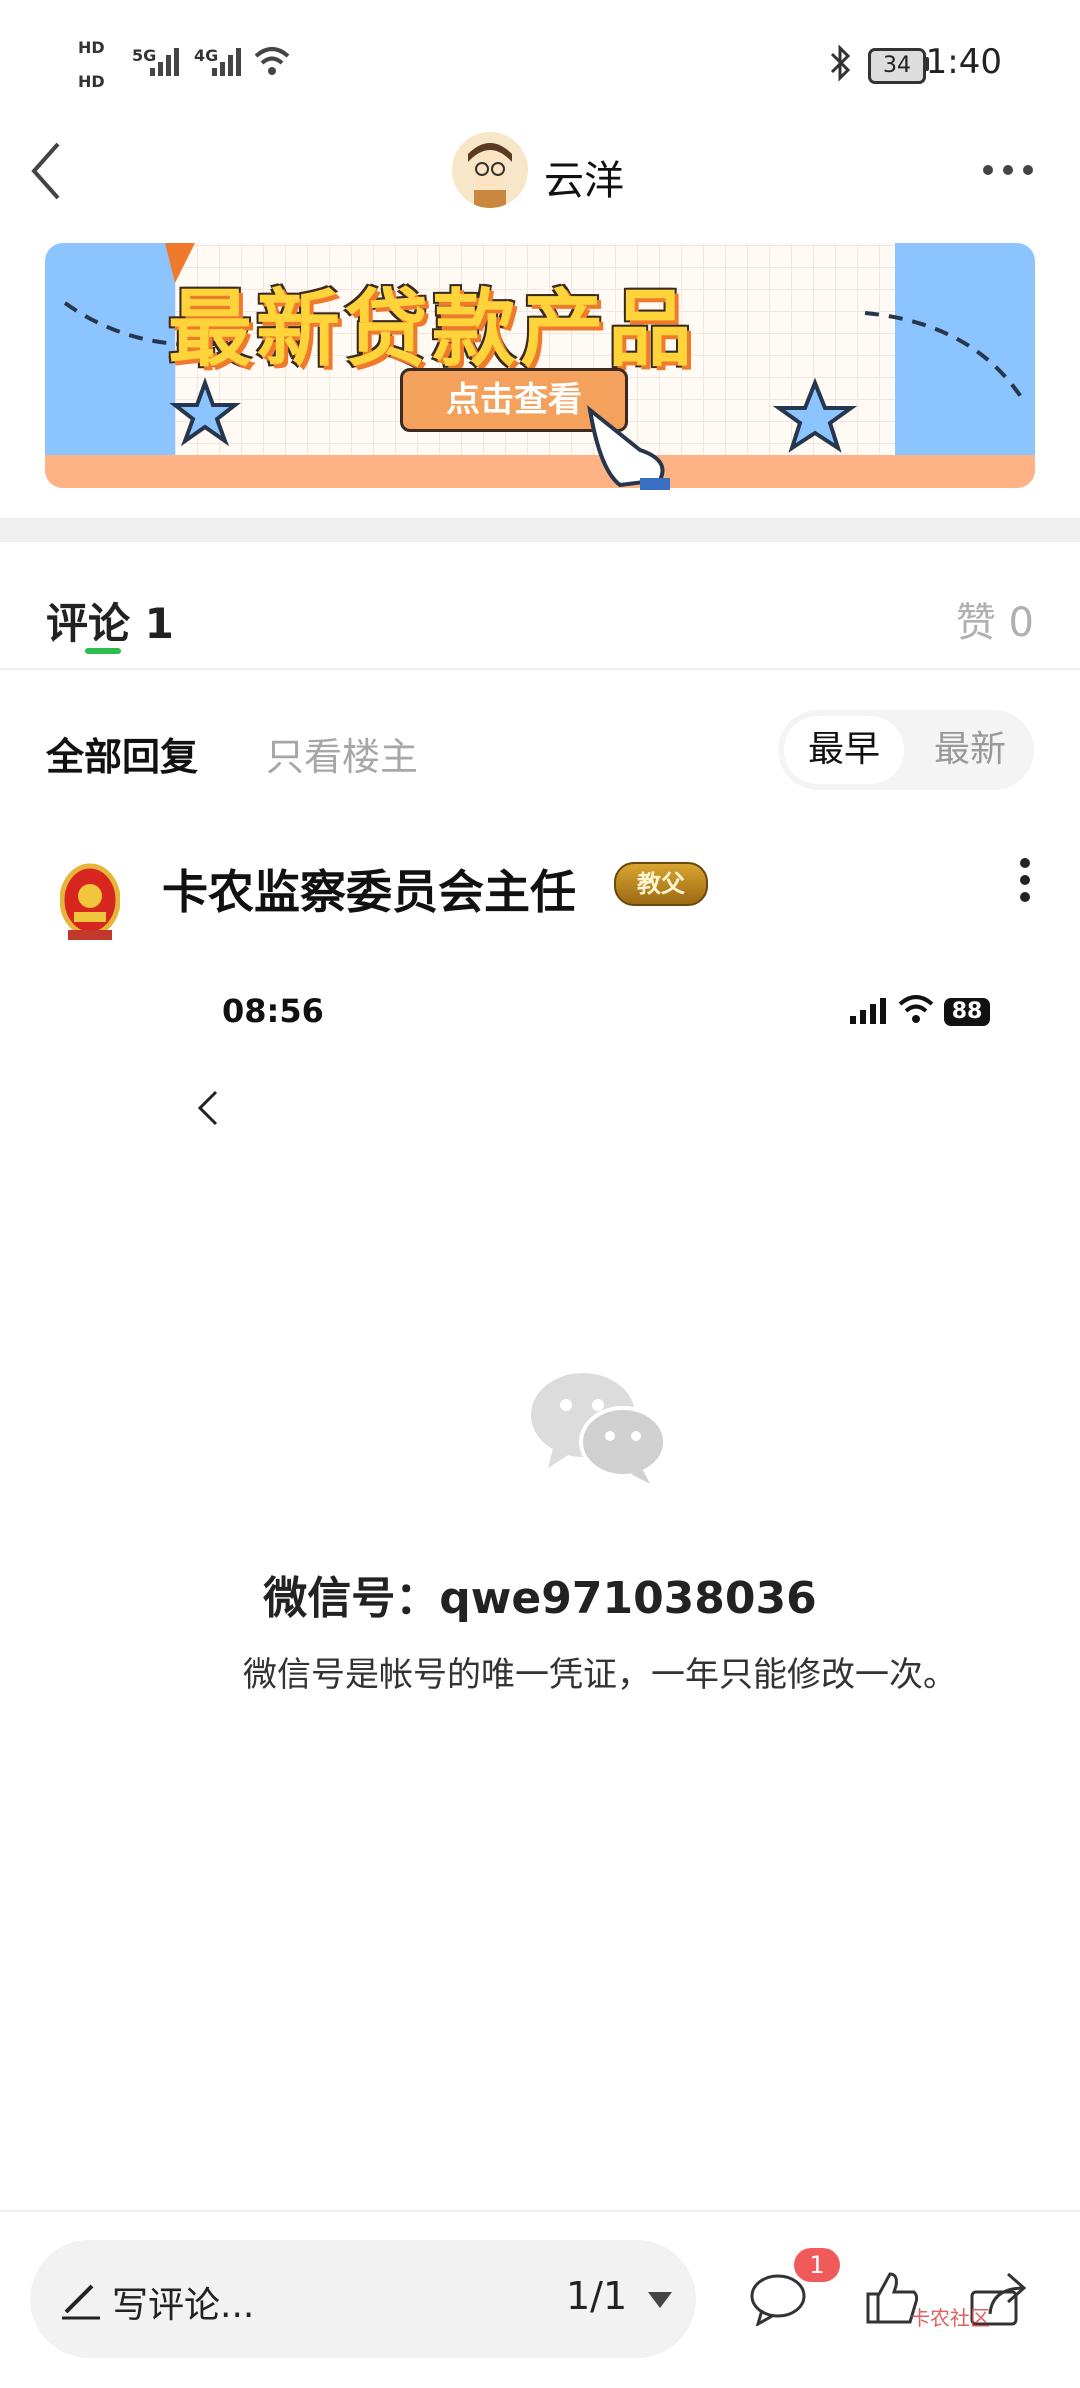 The height and width of the screenshot is (2388, 1080). I want to click on chevron-left-icon, so click(46, 171).